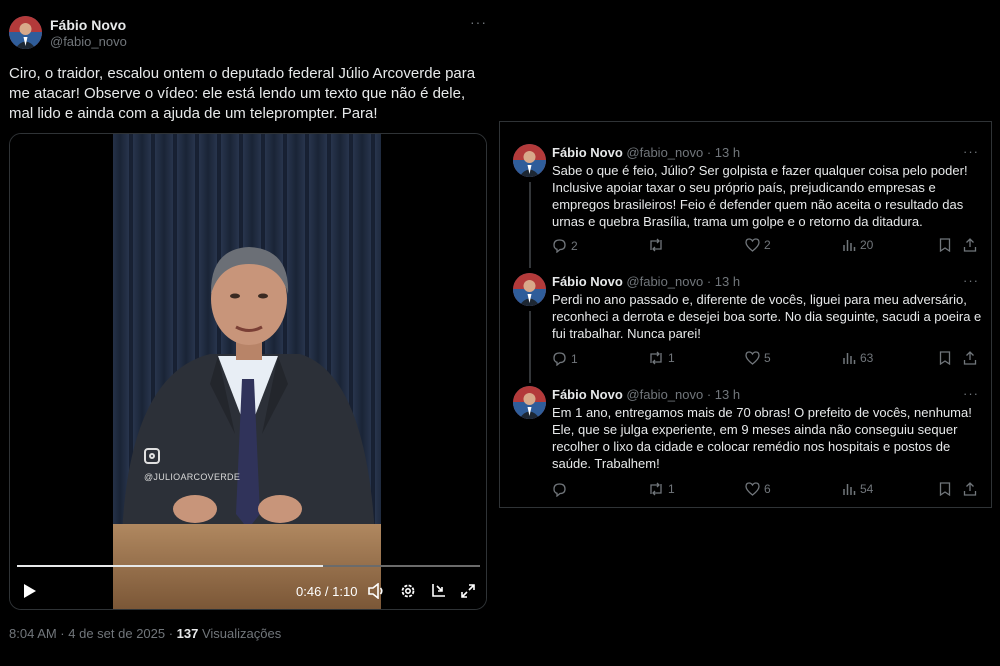  I want to click on video-progress-bar, so click(248, 566).